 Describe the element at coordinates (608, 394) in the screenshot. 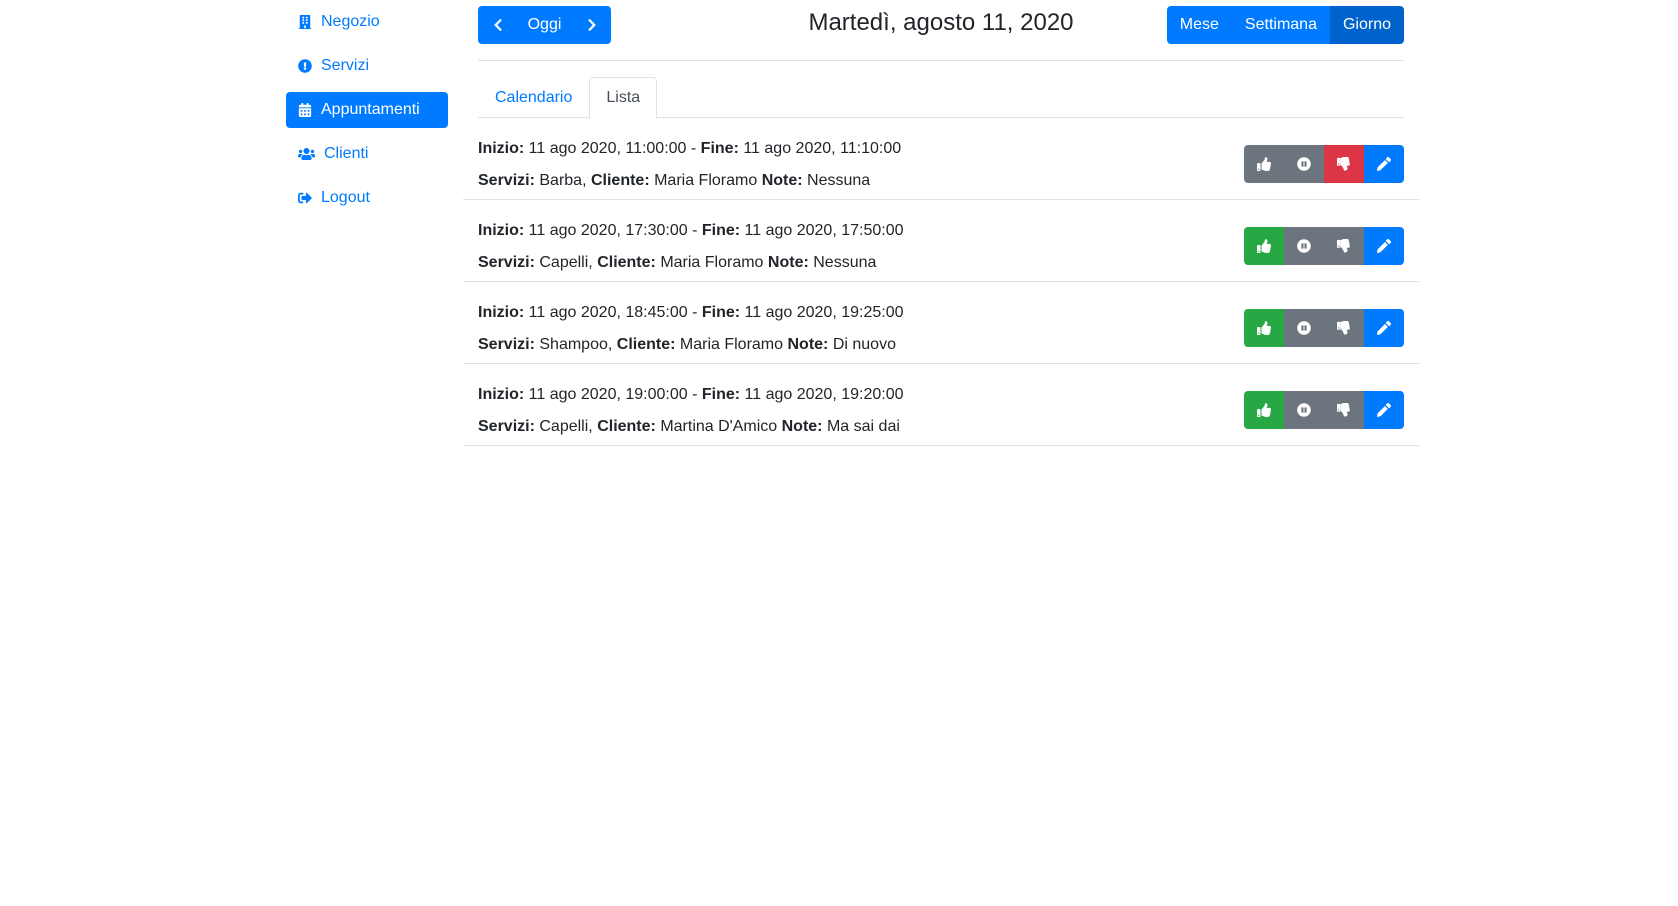

I see `start-value: 11 ago 2020, 19:00:00` at that location.